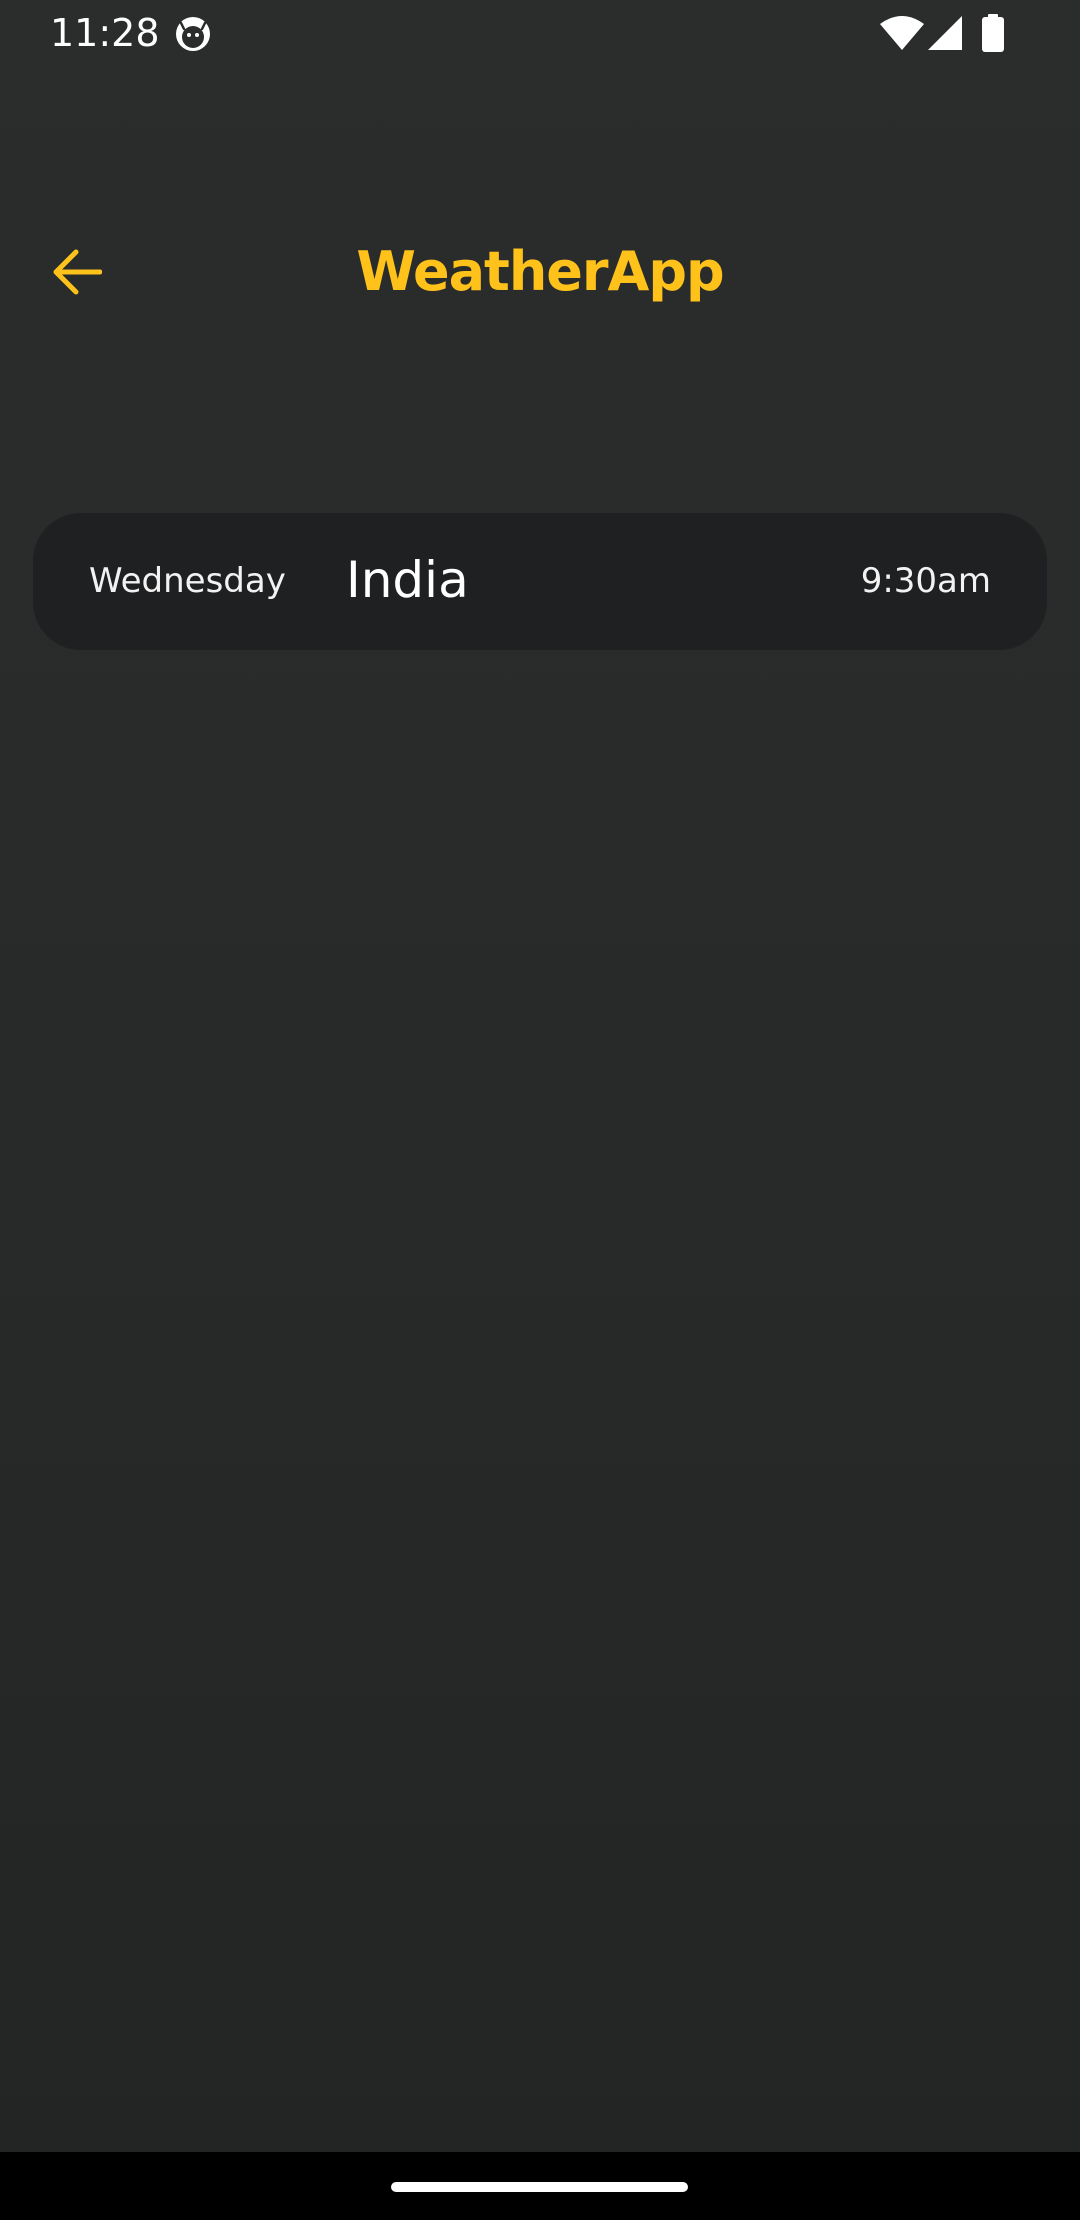 This screenshot has width=1080, height=2220. I want to click on android-face-icon, so click(193, 34).